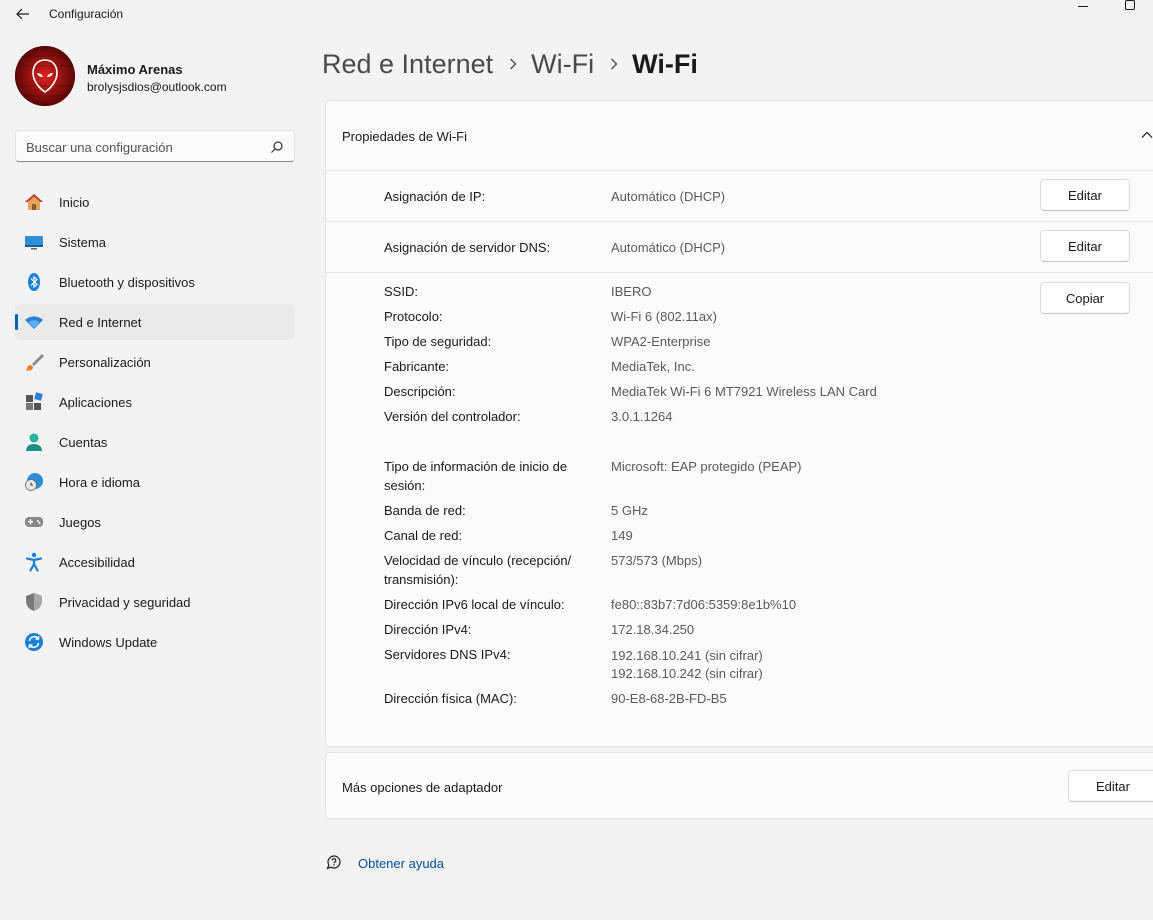 Image resolution: width=1153 pixels, height=920 pixels. I want to click on gamepad-icon, so click(34, 522).